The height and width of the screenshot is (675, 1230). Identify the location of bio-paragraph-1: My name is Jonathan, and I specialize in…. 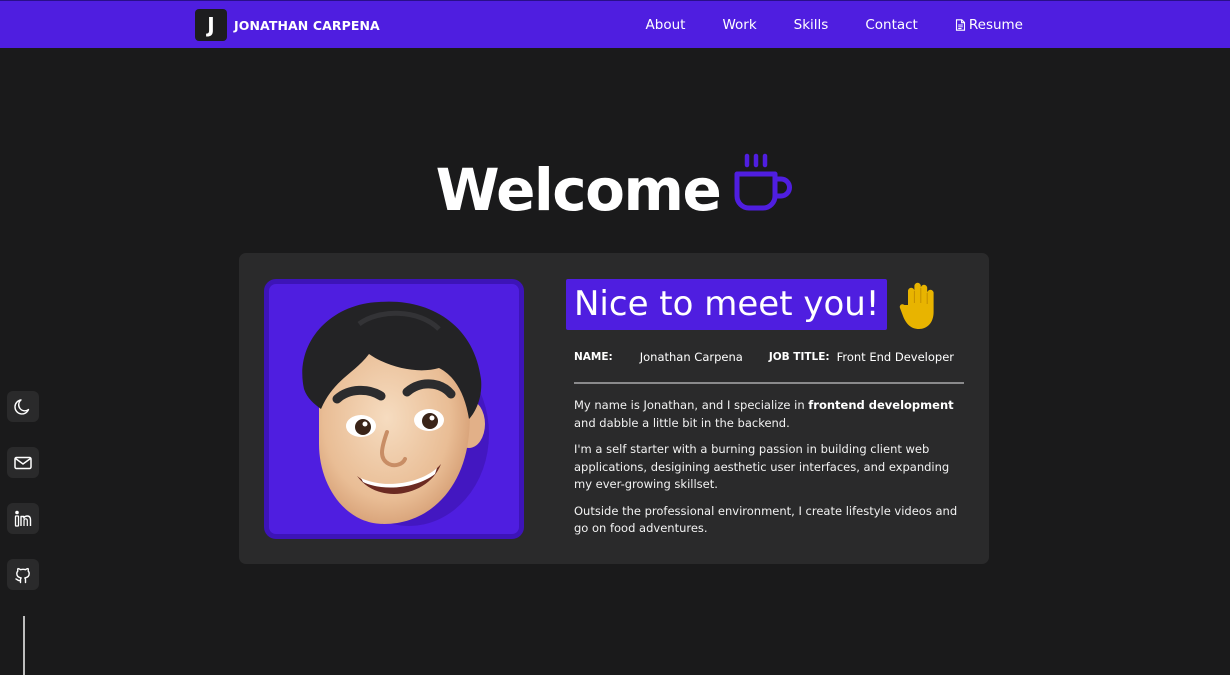
(764, 414).